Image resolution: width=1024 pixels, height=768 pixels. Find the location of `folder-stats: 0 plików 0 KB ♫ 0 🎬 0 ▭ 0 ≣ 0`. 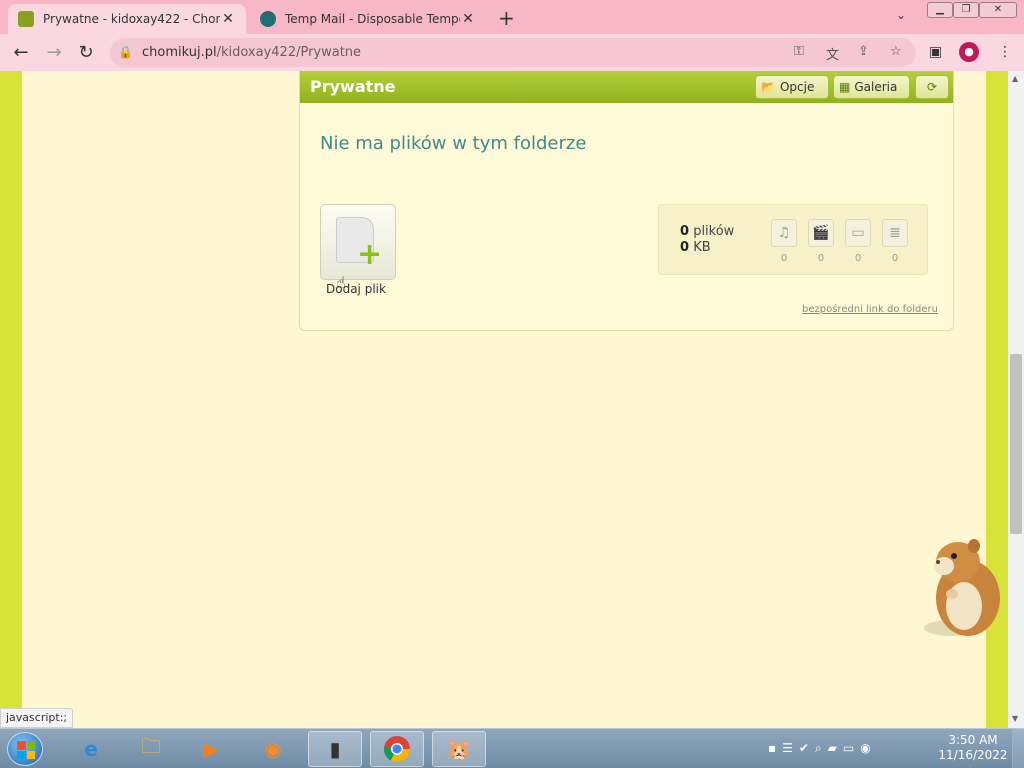

folder-stats: 0 plików 0 KB ♫ 0 🎬 0 ▭ 0 ≣ 0 is located at coordinates (793, 239).